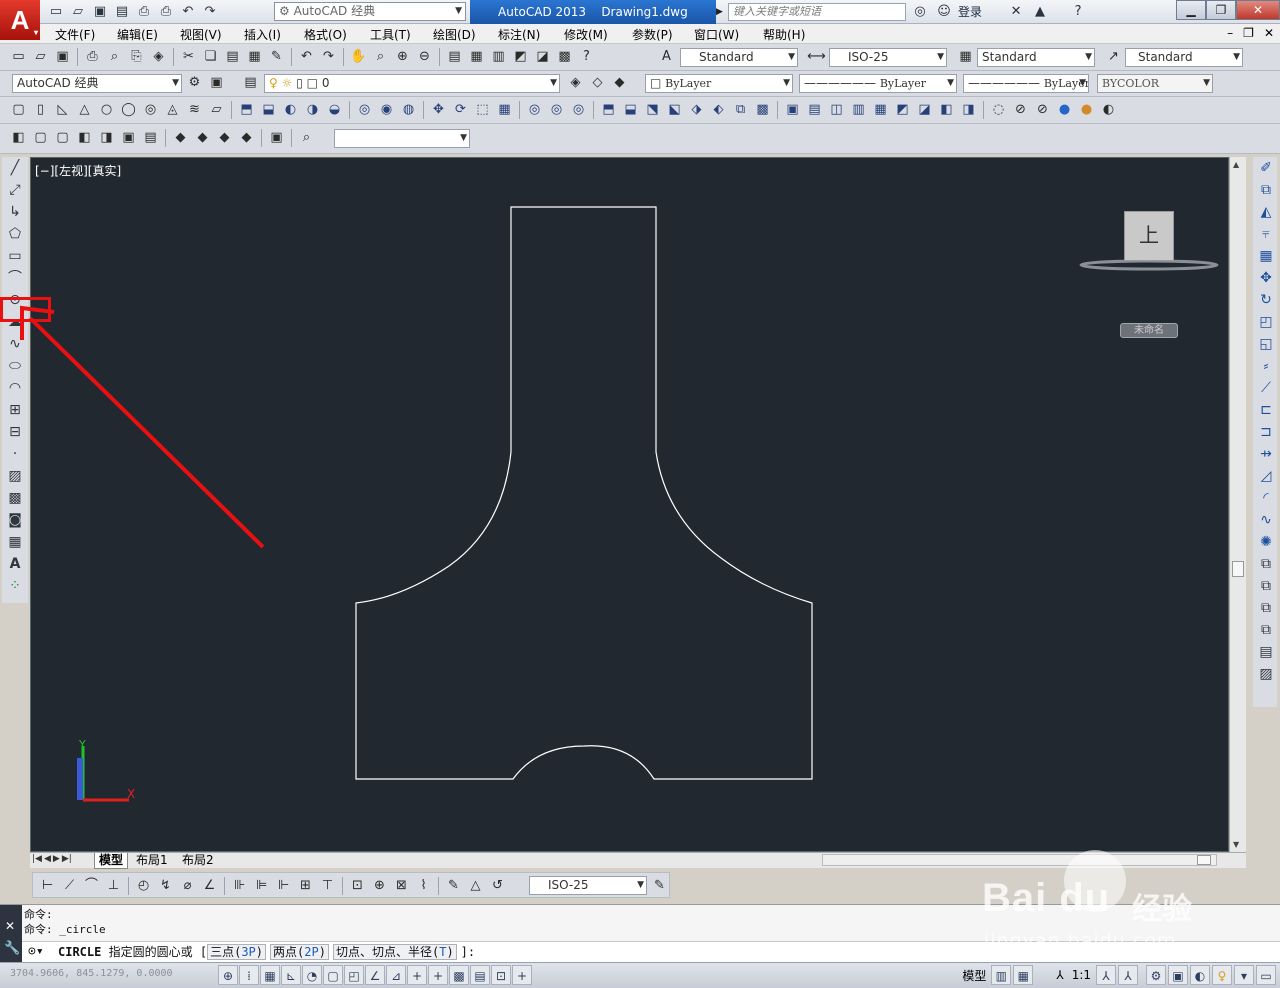  Describe the element at coordinates (920, 11) in the screenshot. I see `binoculars-icon: ◎` at that location.